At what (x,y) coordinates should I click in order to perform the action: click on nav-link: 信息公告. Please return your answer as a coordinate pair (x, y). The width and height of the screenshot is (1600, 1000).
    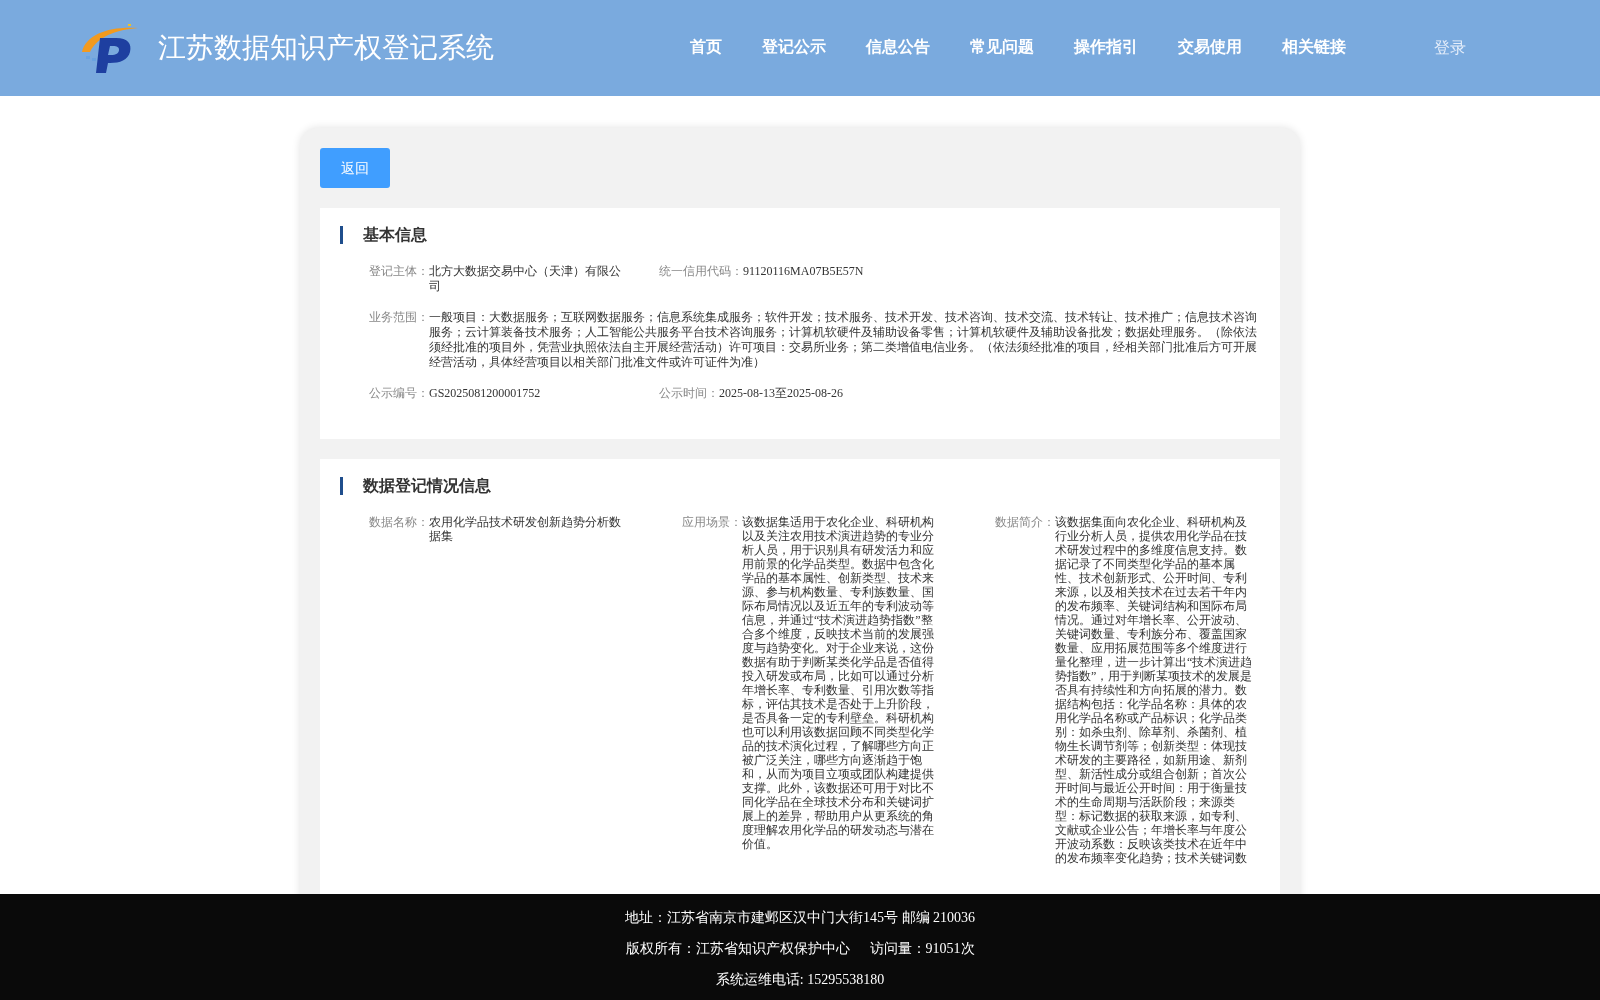
    Looking at the image, I should click on (898, 48).